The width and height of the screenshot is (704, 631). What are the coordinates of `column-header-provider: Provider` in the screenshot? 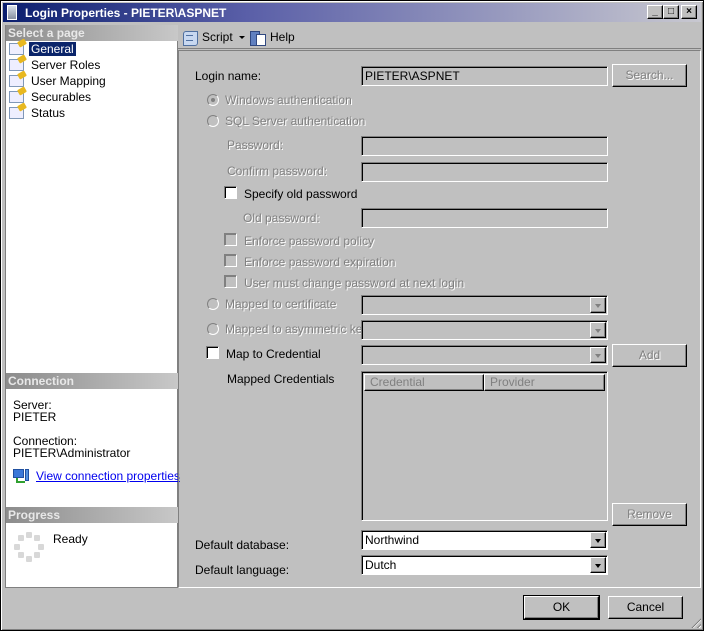 It's located at (544, 382).